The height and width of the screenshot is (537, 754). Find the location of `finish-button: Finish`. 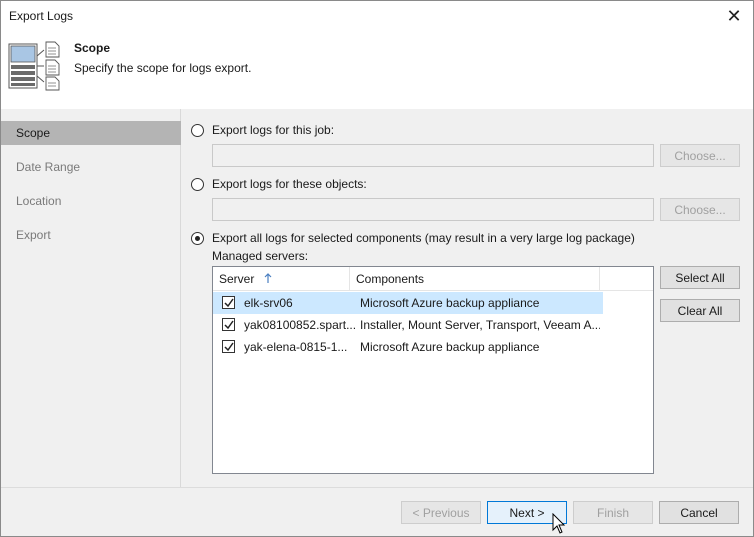

finish-button: Finish is located at coordinates (613, 512).